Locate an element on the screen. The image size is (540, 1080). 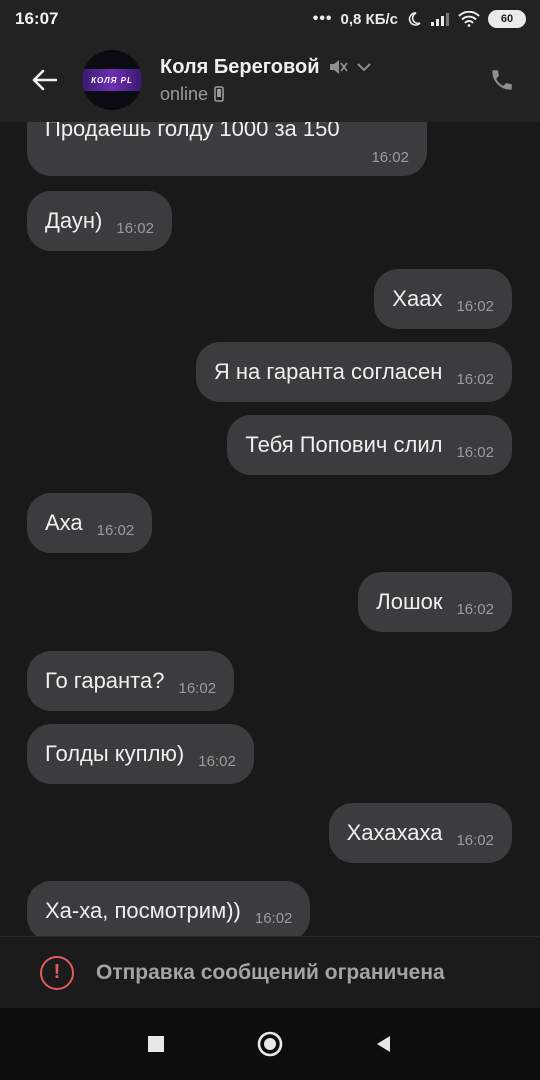
message-incoming: Даун) 16:02 is located at coordinates (99, 221).